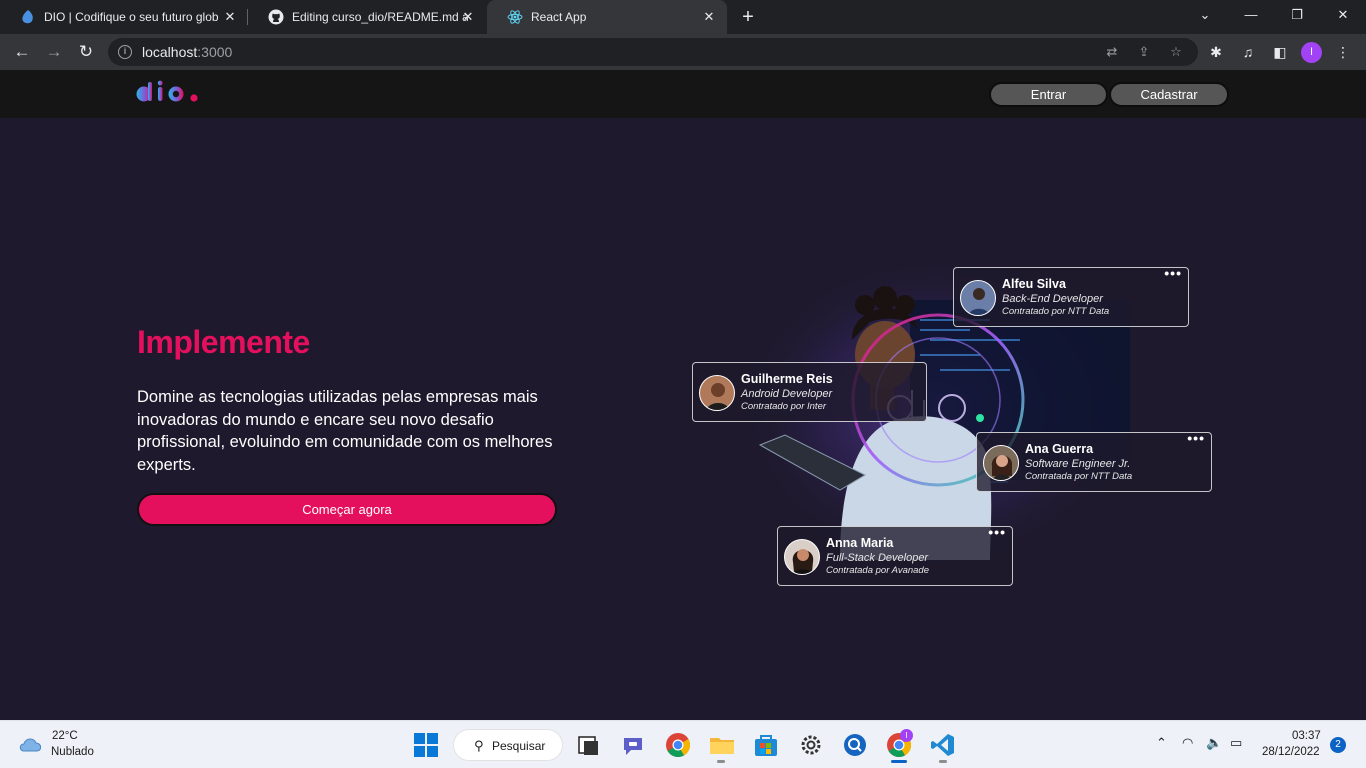 This screenshot has height=768, width=1366. What do you see at coordinates (653, 52) in the screenshot?
I see `address-bar: i localhost:3000 ⇄ ⇪ ☆` at bounding box center [653, 52].